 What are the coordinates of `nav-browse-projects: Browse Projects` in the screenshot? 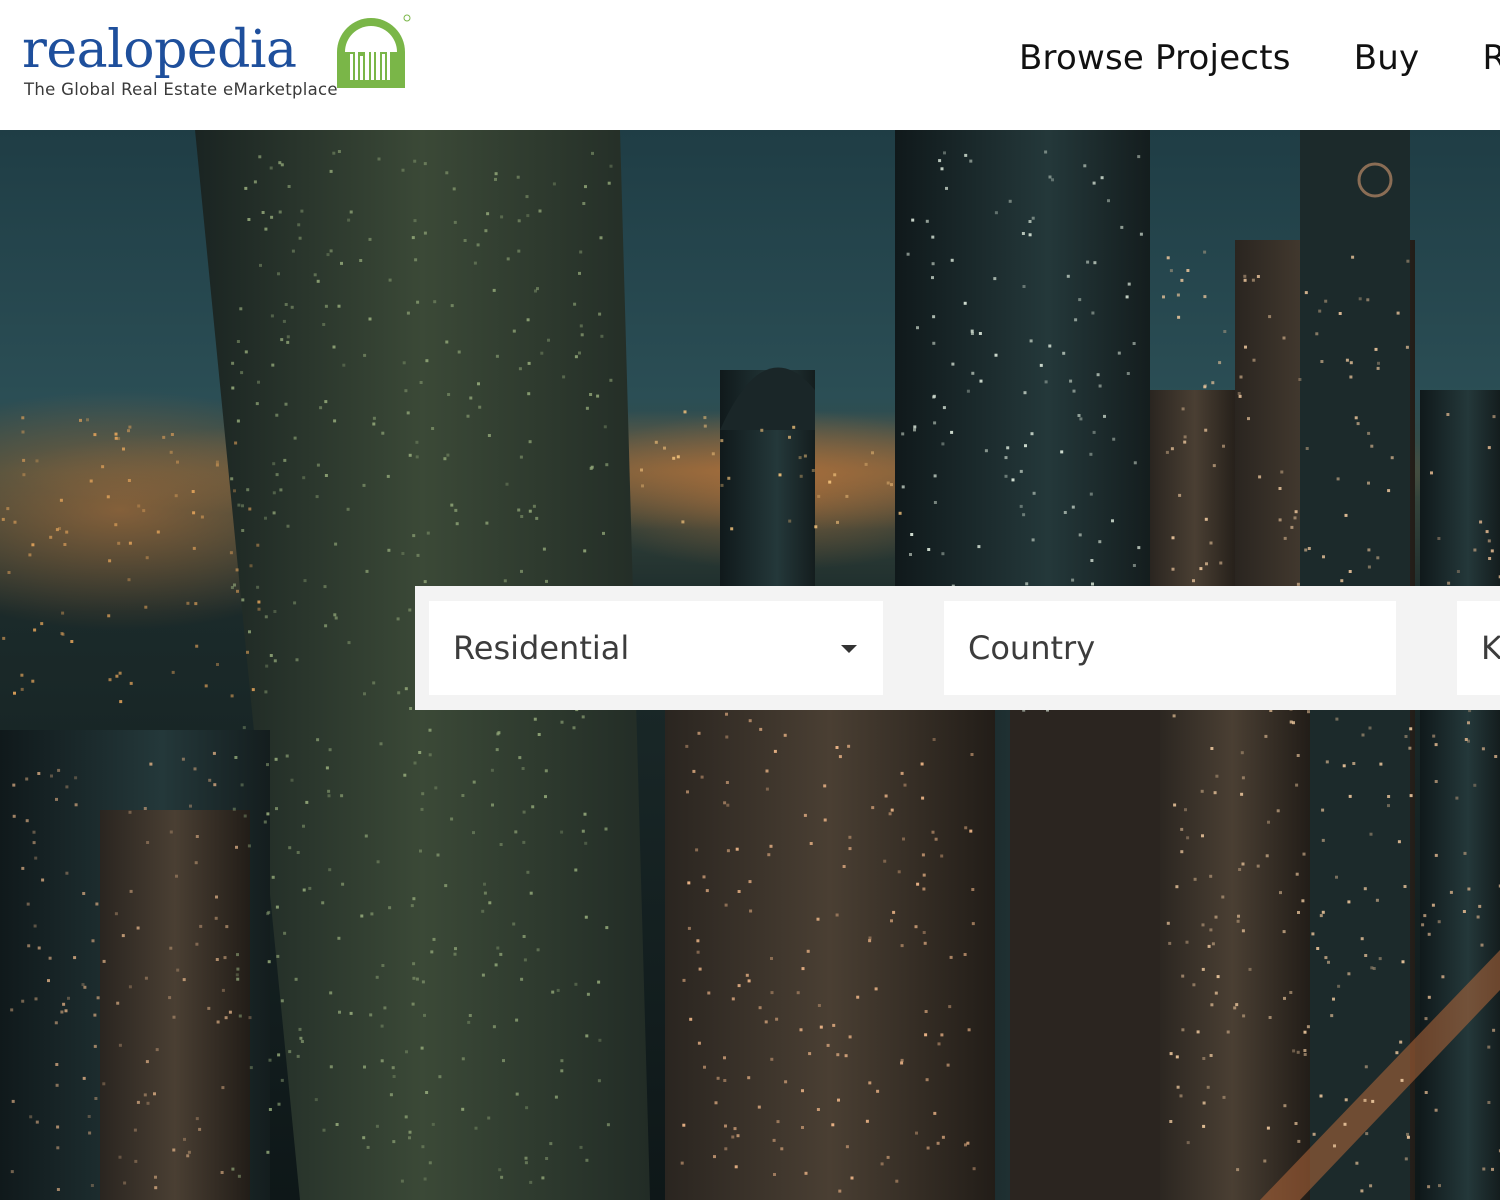 It's located at (1155, 58).